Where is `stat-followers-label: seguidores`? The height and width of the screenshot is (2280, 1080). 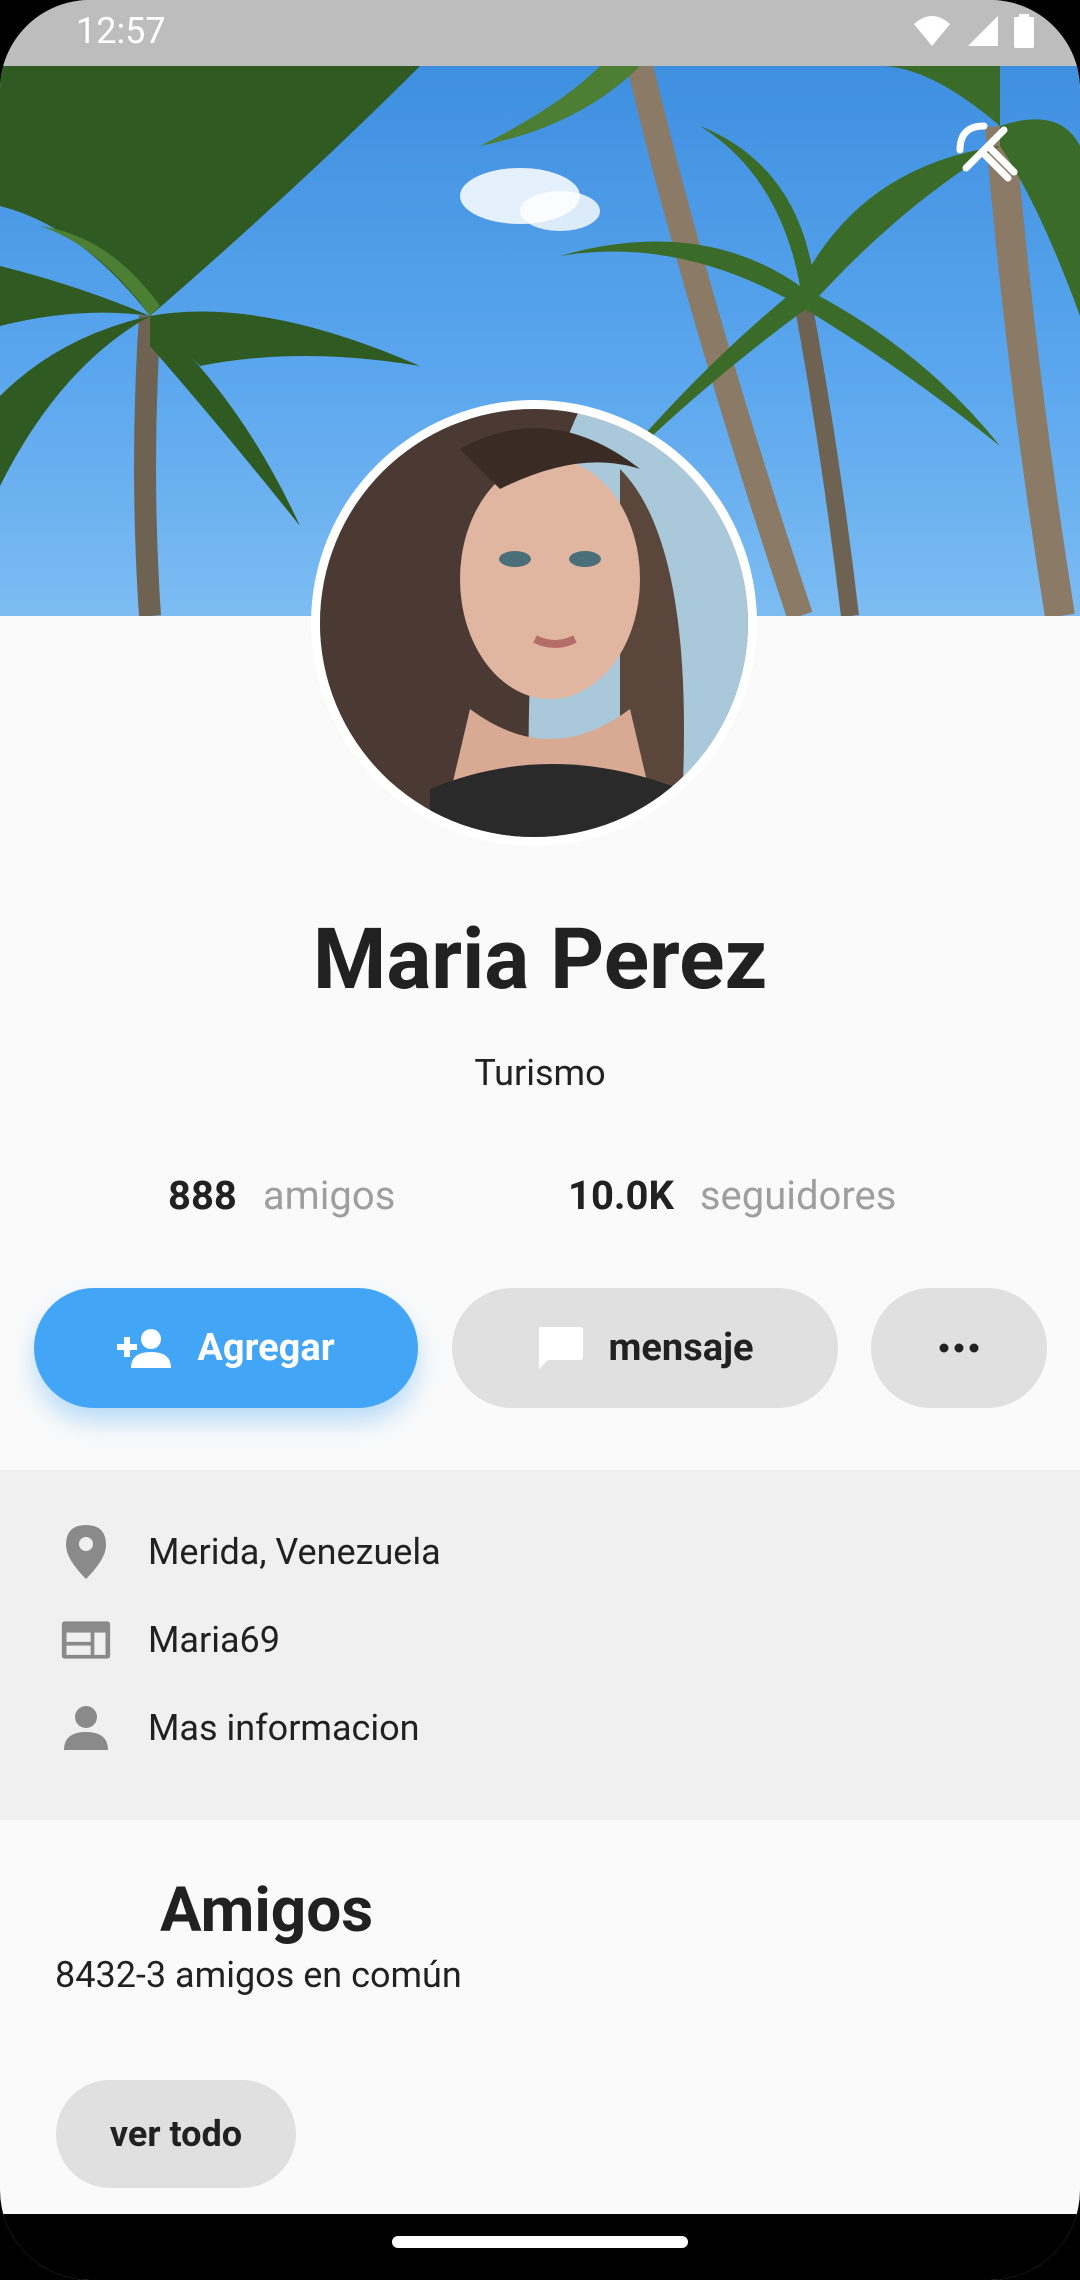
stat-followers-label: seguidores is located at coordinates (798, 1195).